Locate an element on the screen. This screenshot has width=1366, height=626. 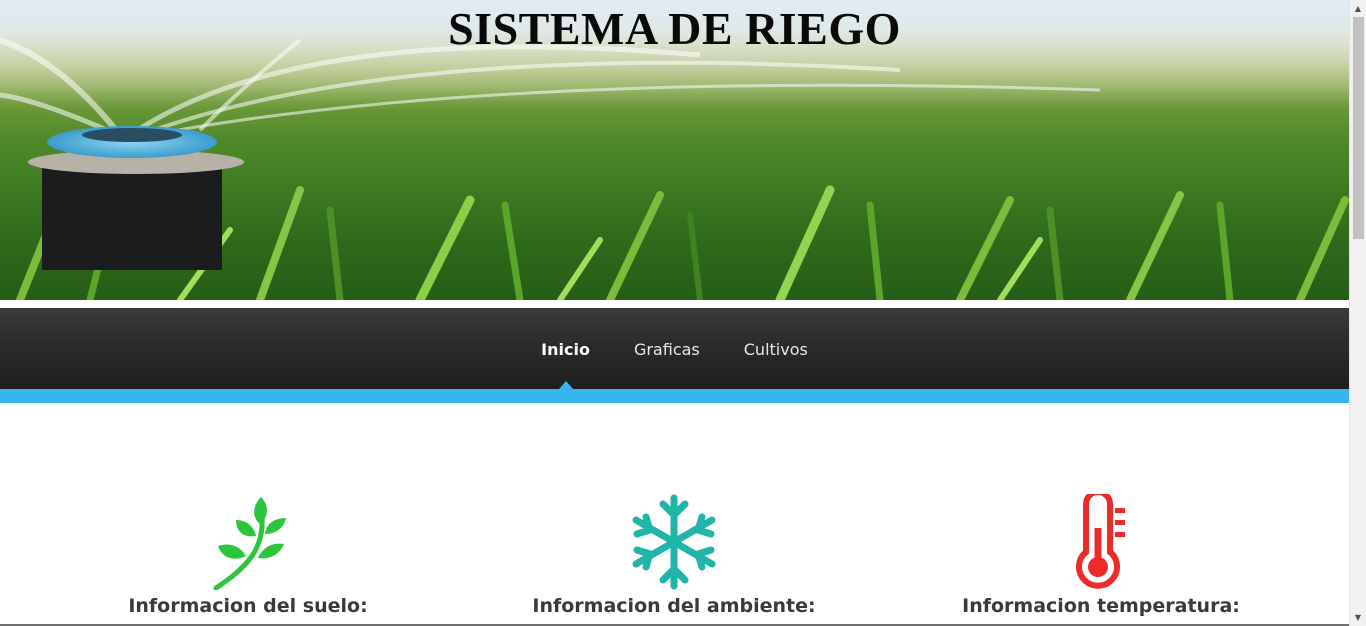
feature-environment: Informacion del ambiente: is located at coordinates (674, 556).